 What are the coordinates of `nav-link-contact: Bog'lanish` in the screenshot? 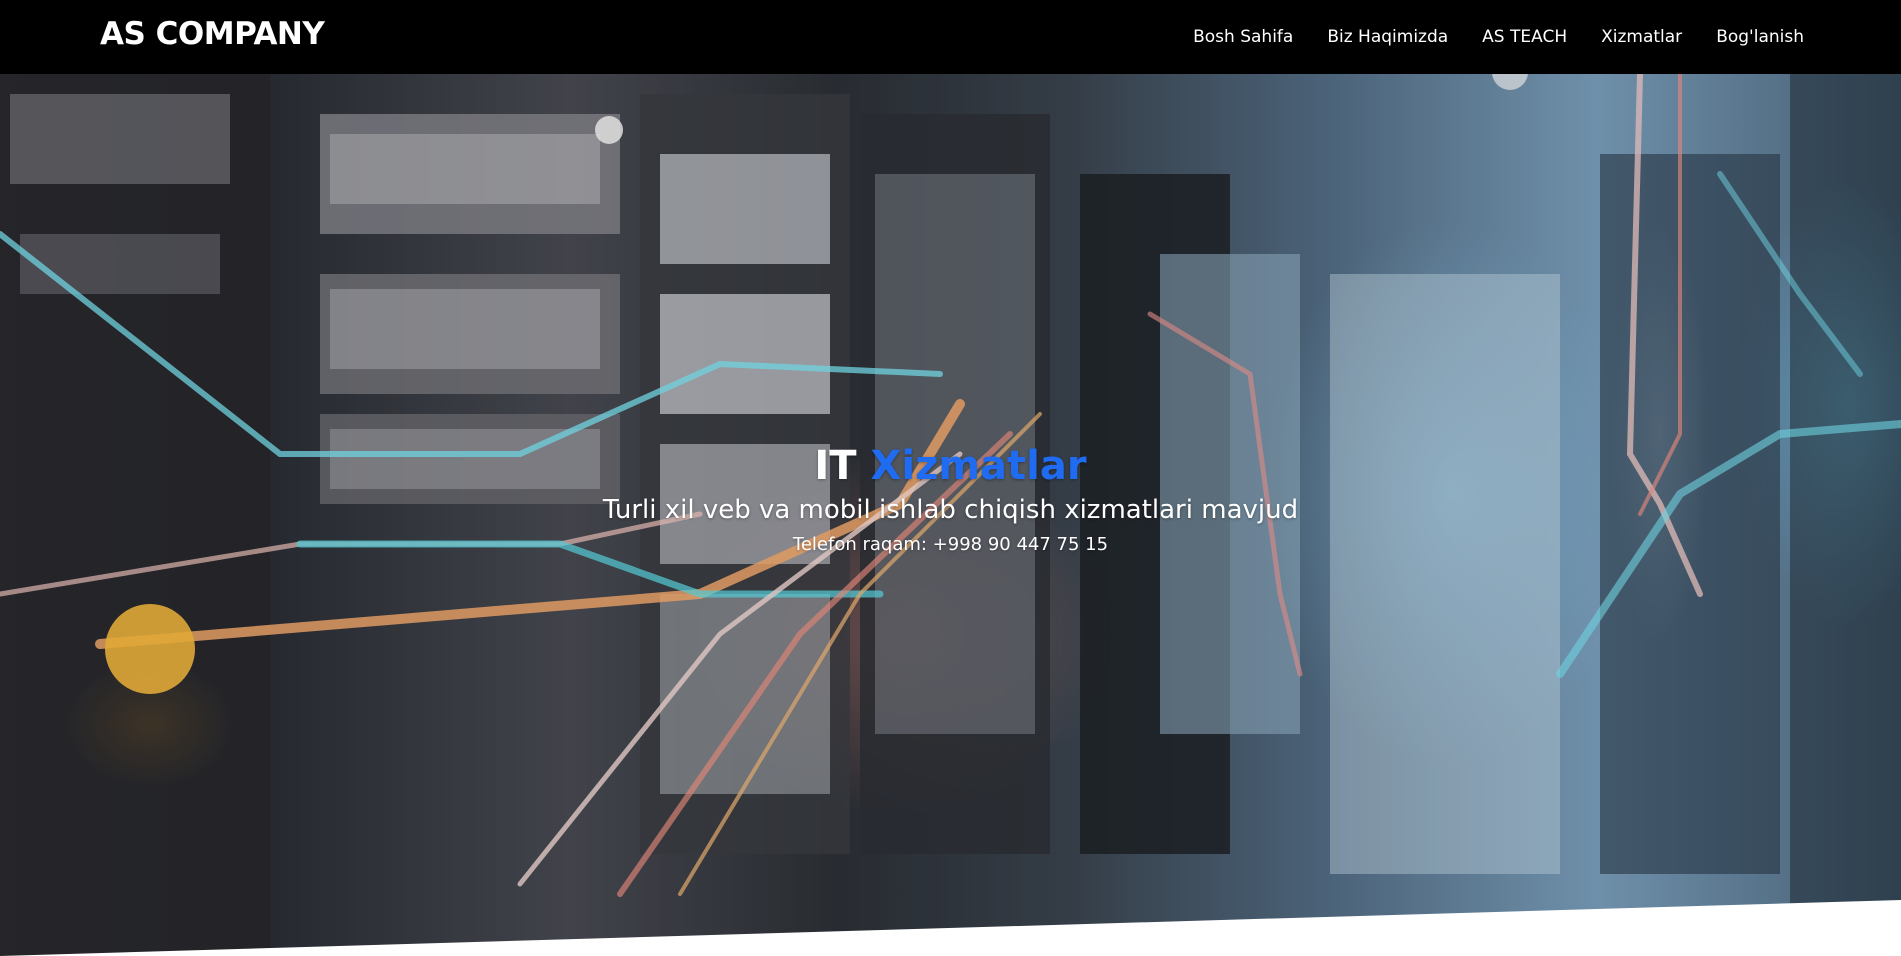 It's located at (1760, 37).